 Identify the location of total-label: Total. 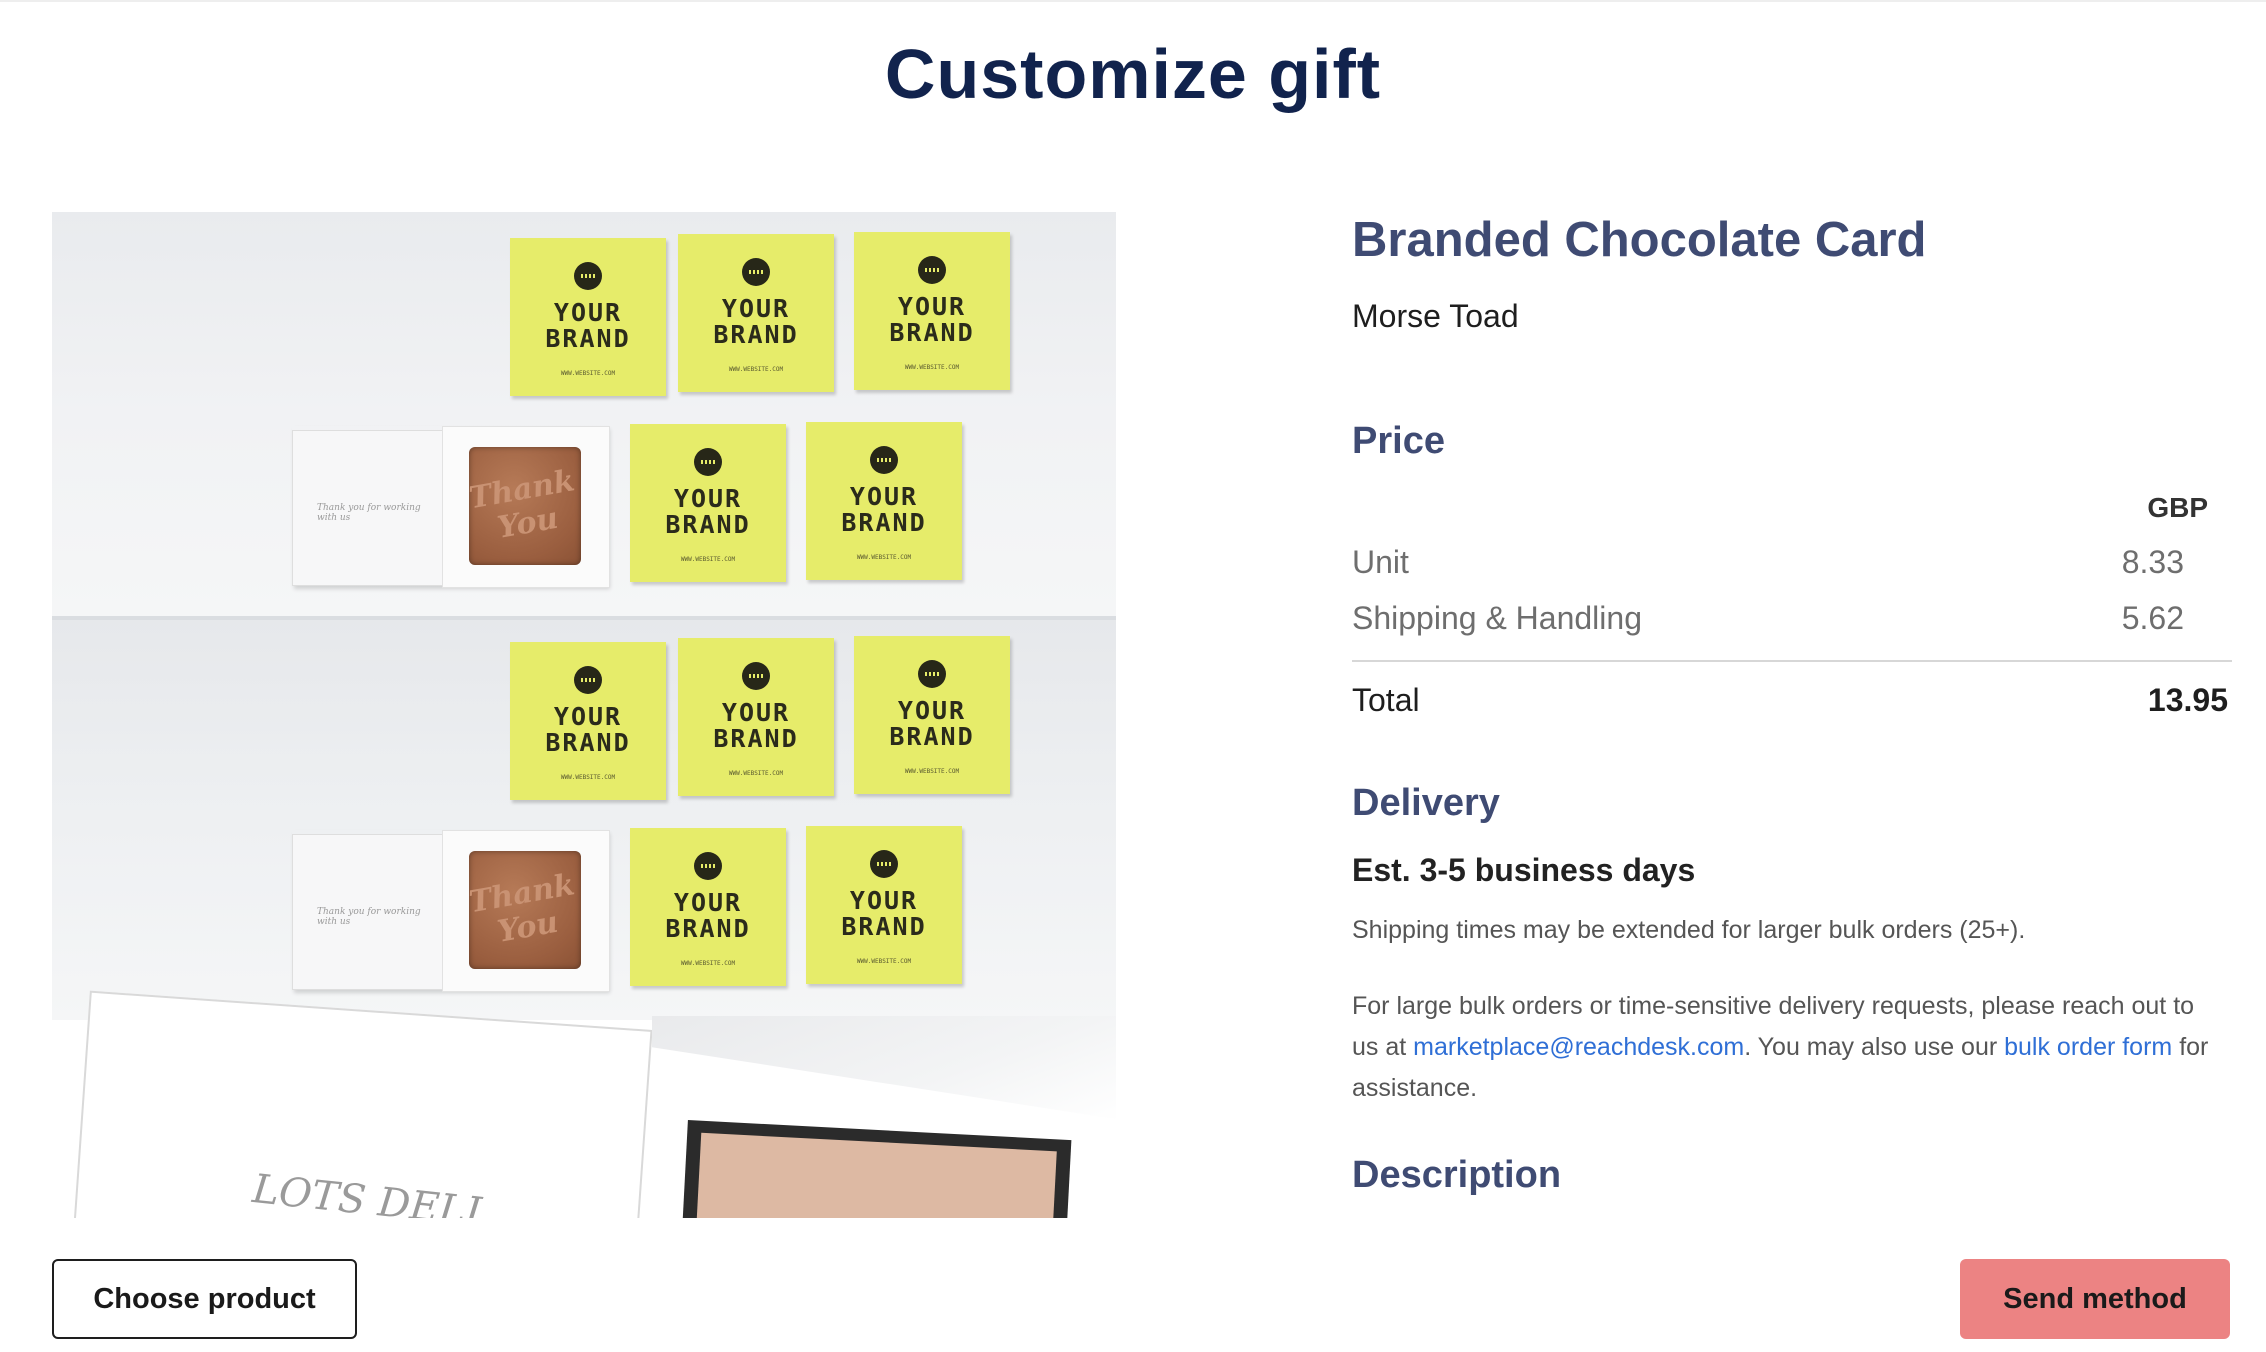
(1386, 700).